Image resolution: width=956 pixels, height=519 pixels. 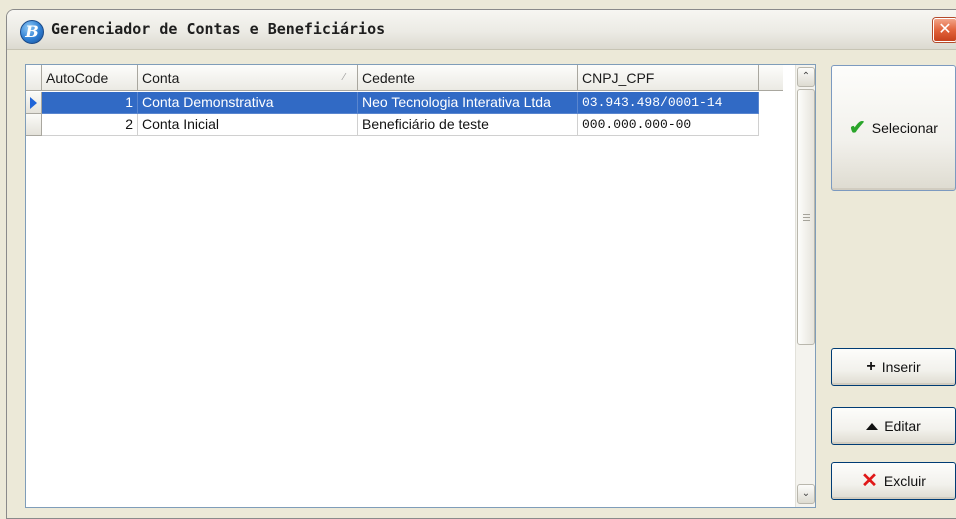 I want to click on scroll-down-button: ⌄, so click(x=806, y=494).